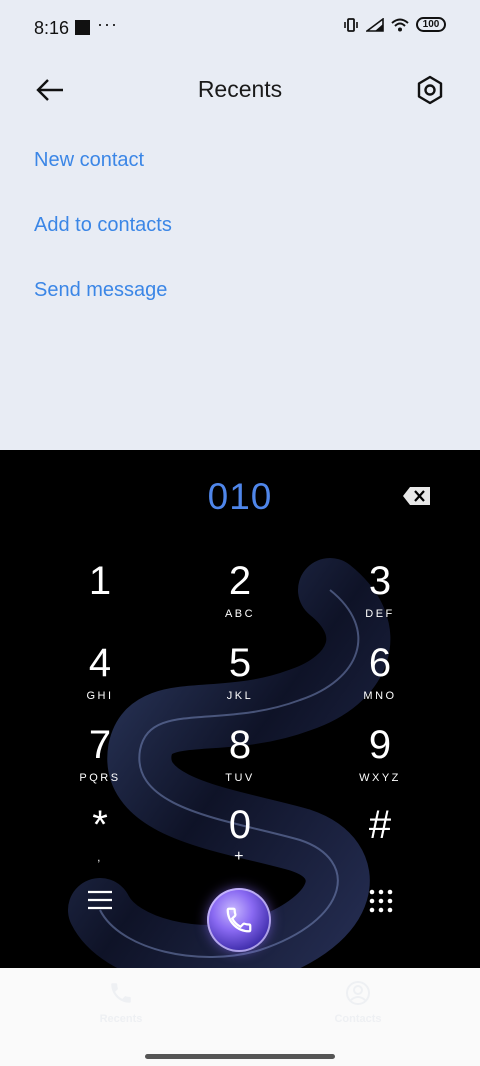  I want to click on key-digit: 5, so click(240, 663).